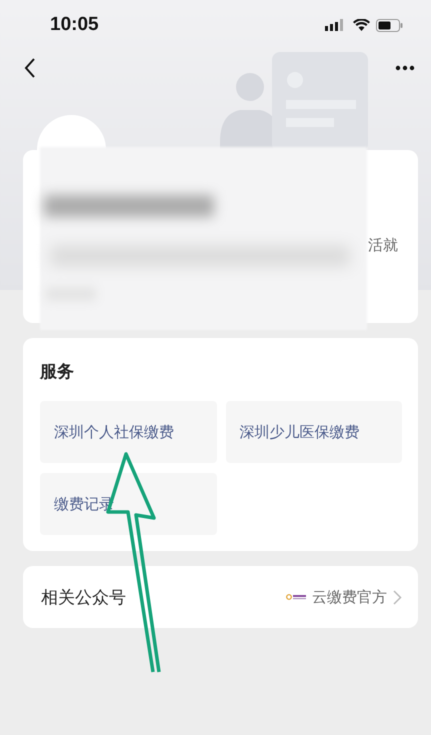 The image size is (431, 735). I want to click on battery-icon, so click(389, 25).